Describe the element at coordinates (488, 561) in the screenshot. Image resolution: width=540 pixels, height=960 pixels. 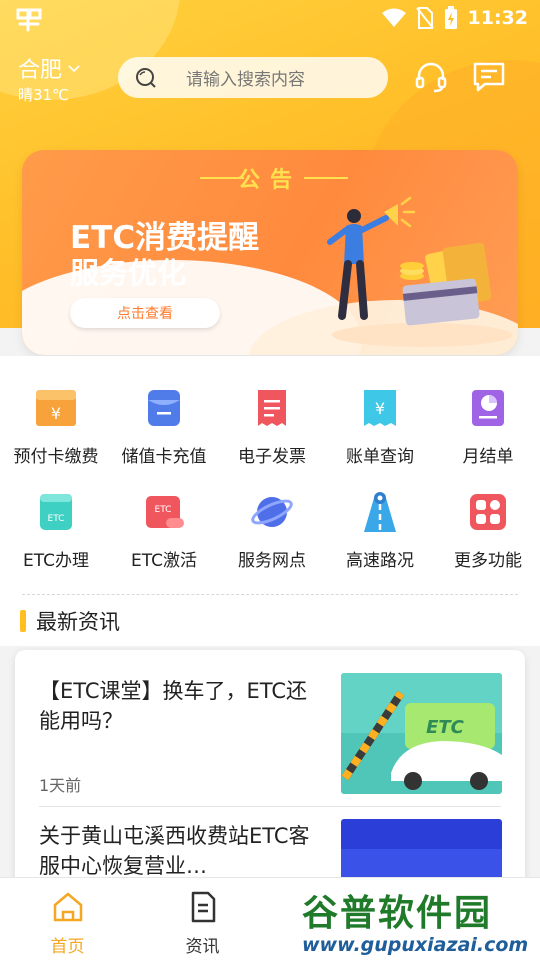
I see `service-label: 更多功能` at that location.